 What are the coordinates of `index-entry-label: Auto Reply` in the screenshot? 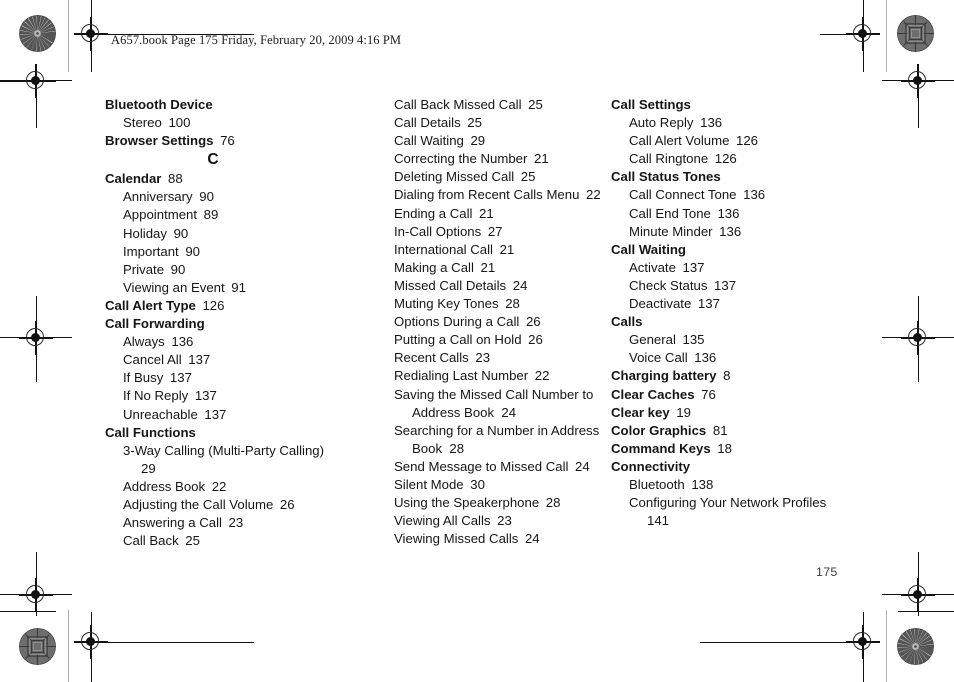 It's located at (661, 123).